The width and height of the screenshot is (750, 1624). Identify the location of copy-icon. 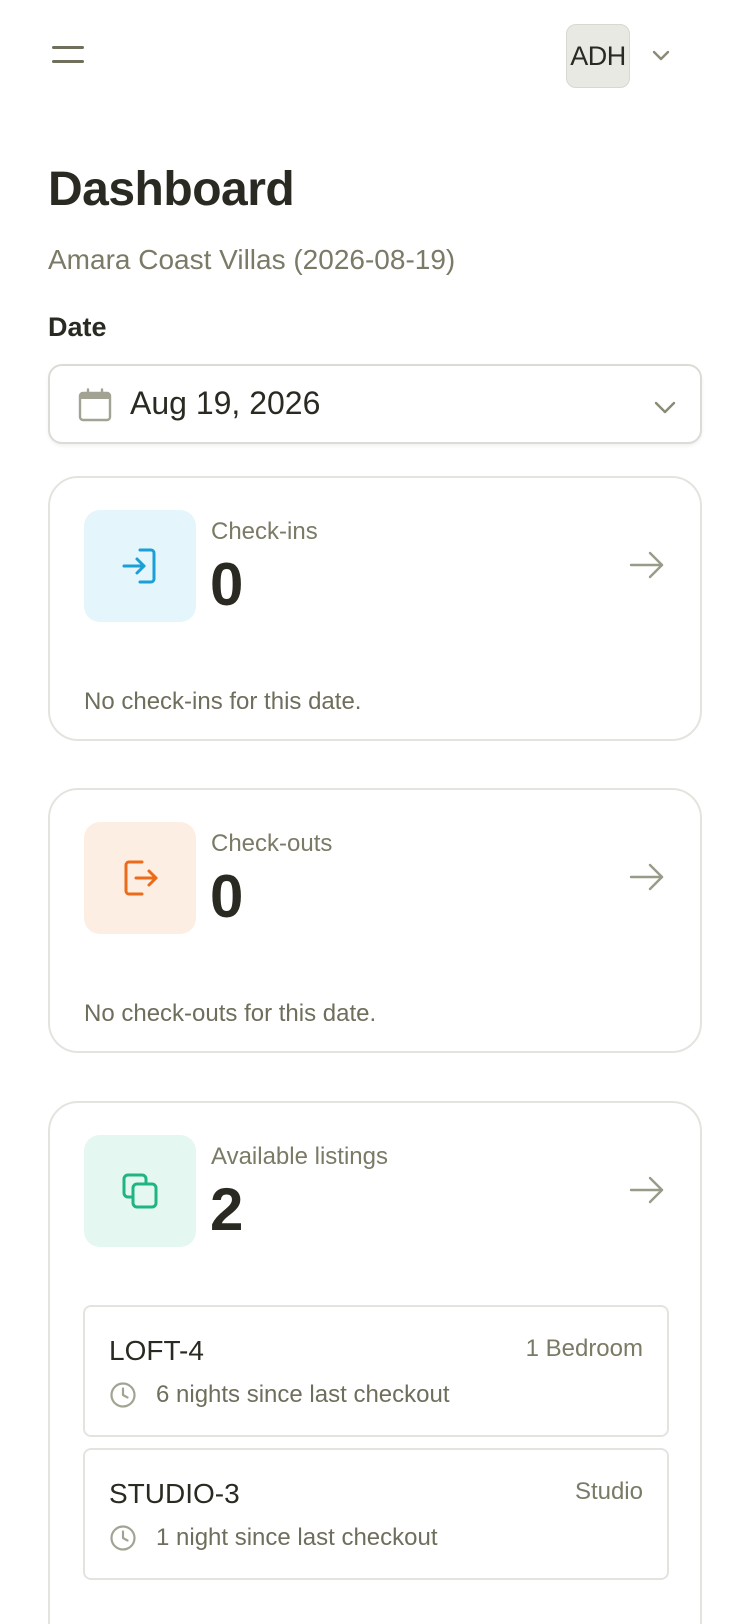
(140, 1191).